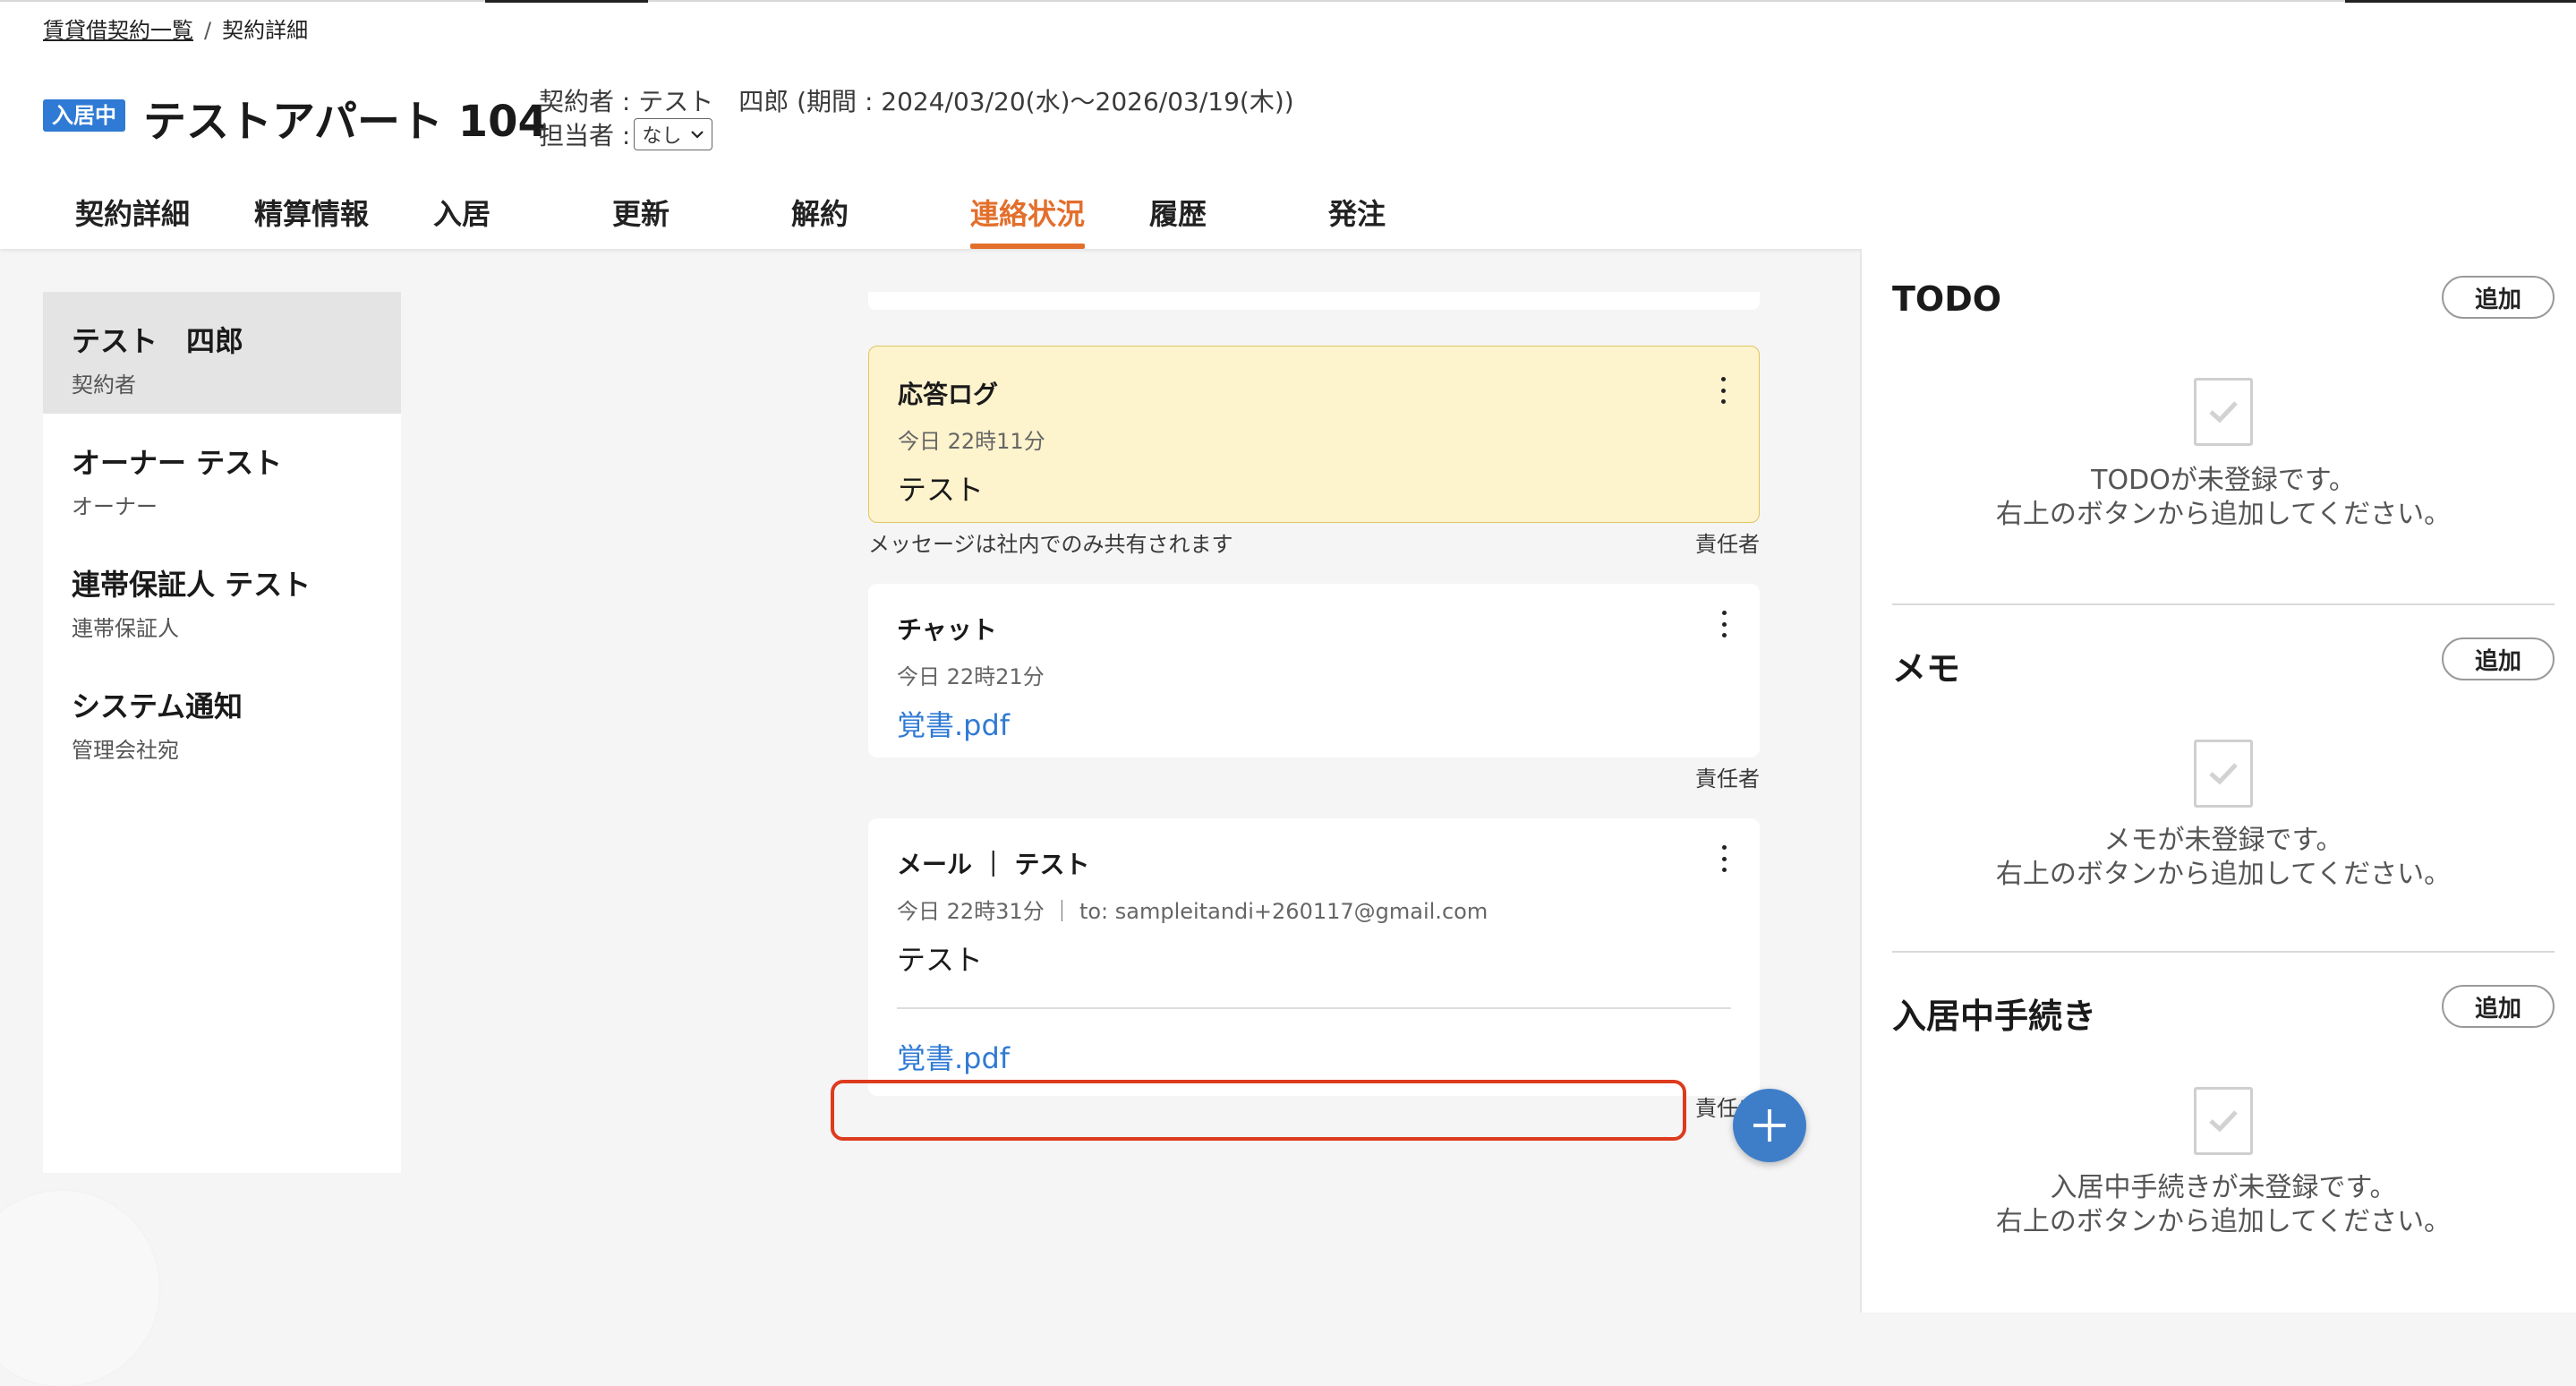  I want to click on empty-message: メモが未登録です。 右上のボタンから追加してください。, so click(2223, 858).